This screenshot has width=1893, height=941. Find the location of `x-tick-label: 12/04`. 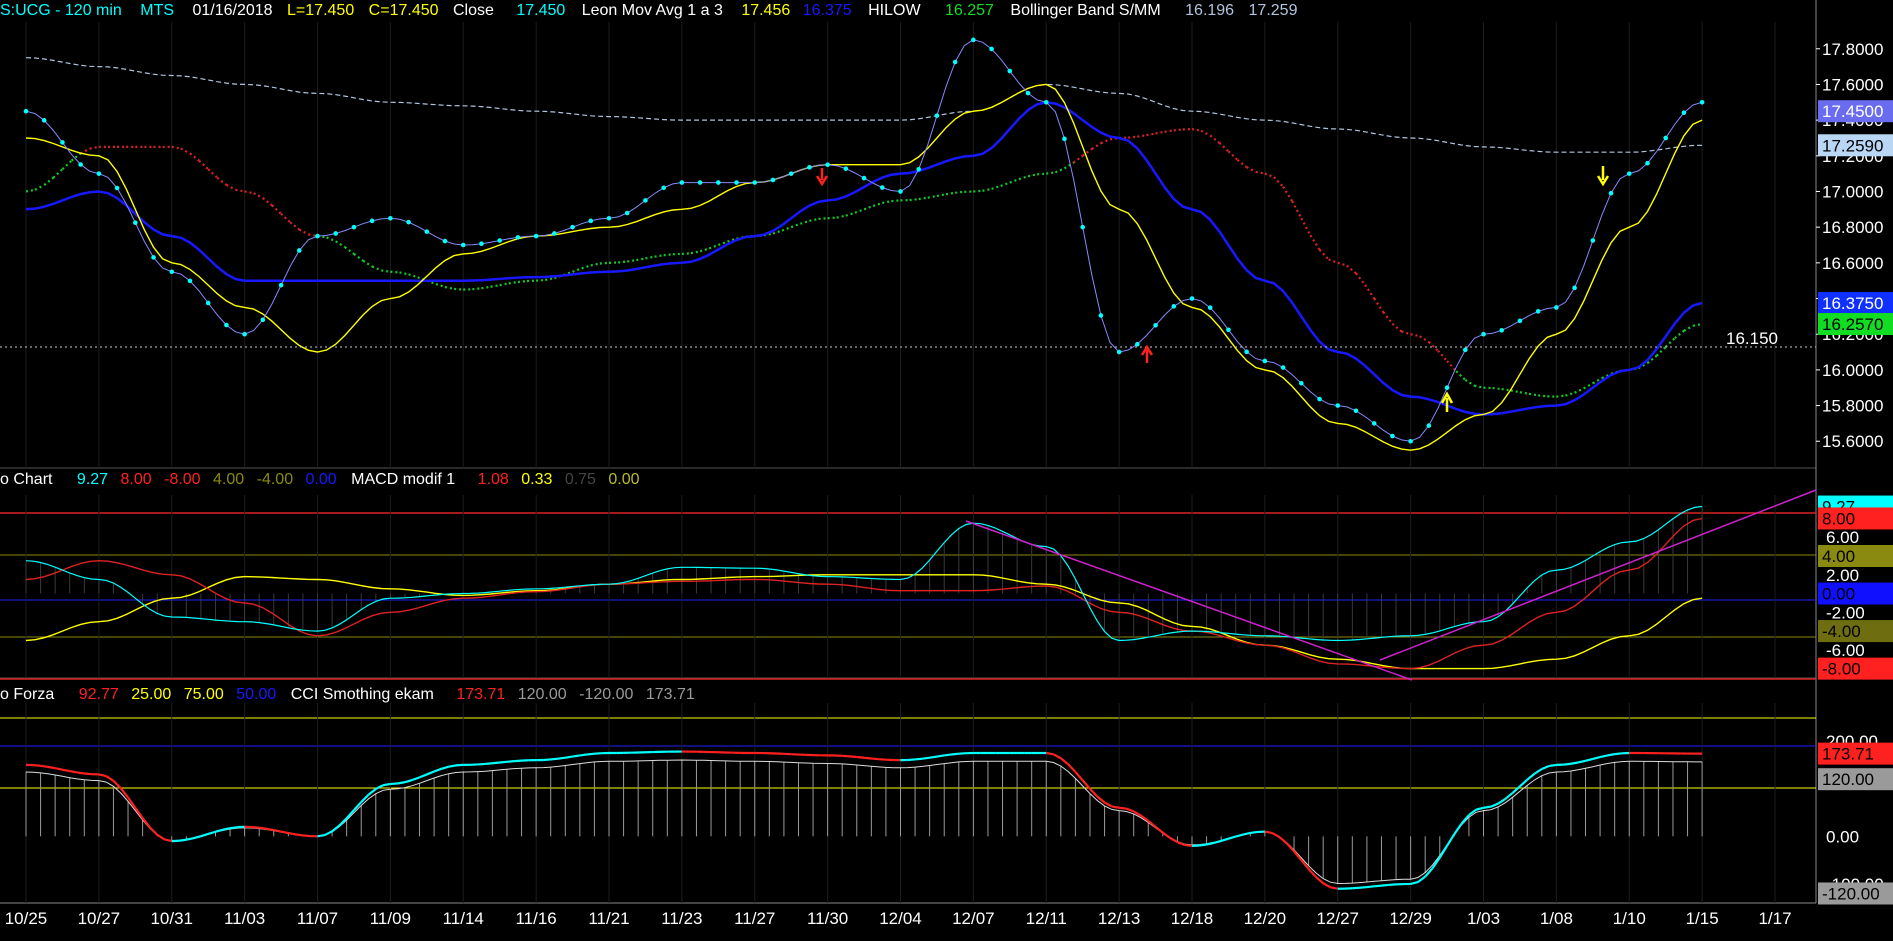

x-tick-label: 12/04 is located at coordinates (900, 918).